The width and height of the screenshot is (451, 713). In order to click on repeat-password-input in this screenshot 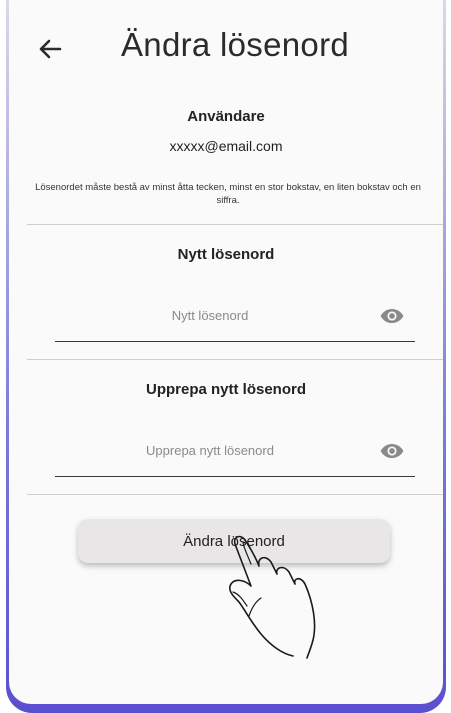, I will do `click(210, 450)`.